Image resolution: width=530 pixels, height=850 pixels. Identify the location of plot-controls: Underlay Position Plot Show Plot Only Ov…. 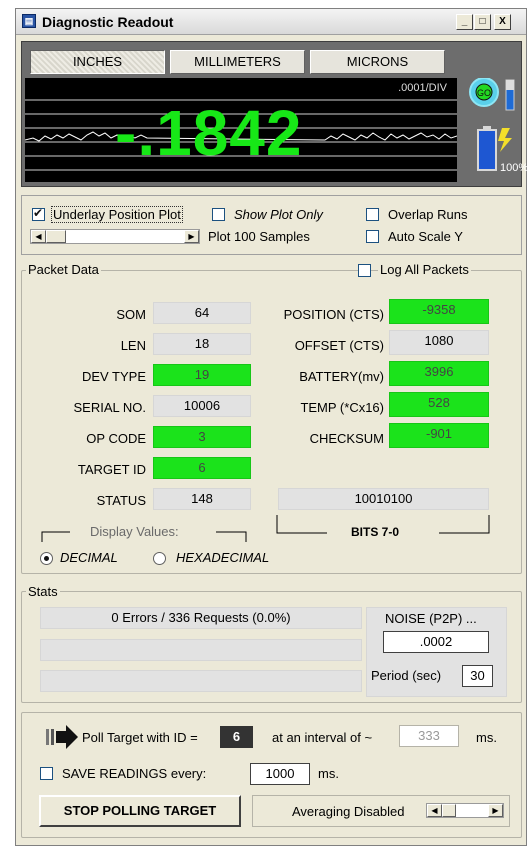
(271, 225).